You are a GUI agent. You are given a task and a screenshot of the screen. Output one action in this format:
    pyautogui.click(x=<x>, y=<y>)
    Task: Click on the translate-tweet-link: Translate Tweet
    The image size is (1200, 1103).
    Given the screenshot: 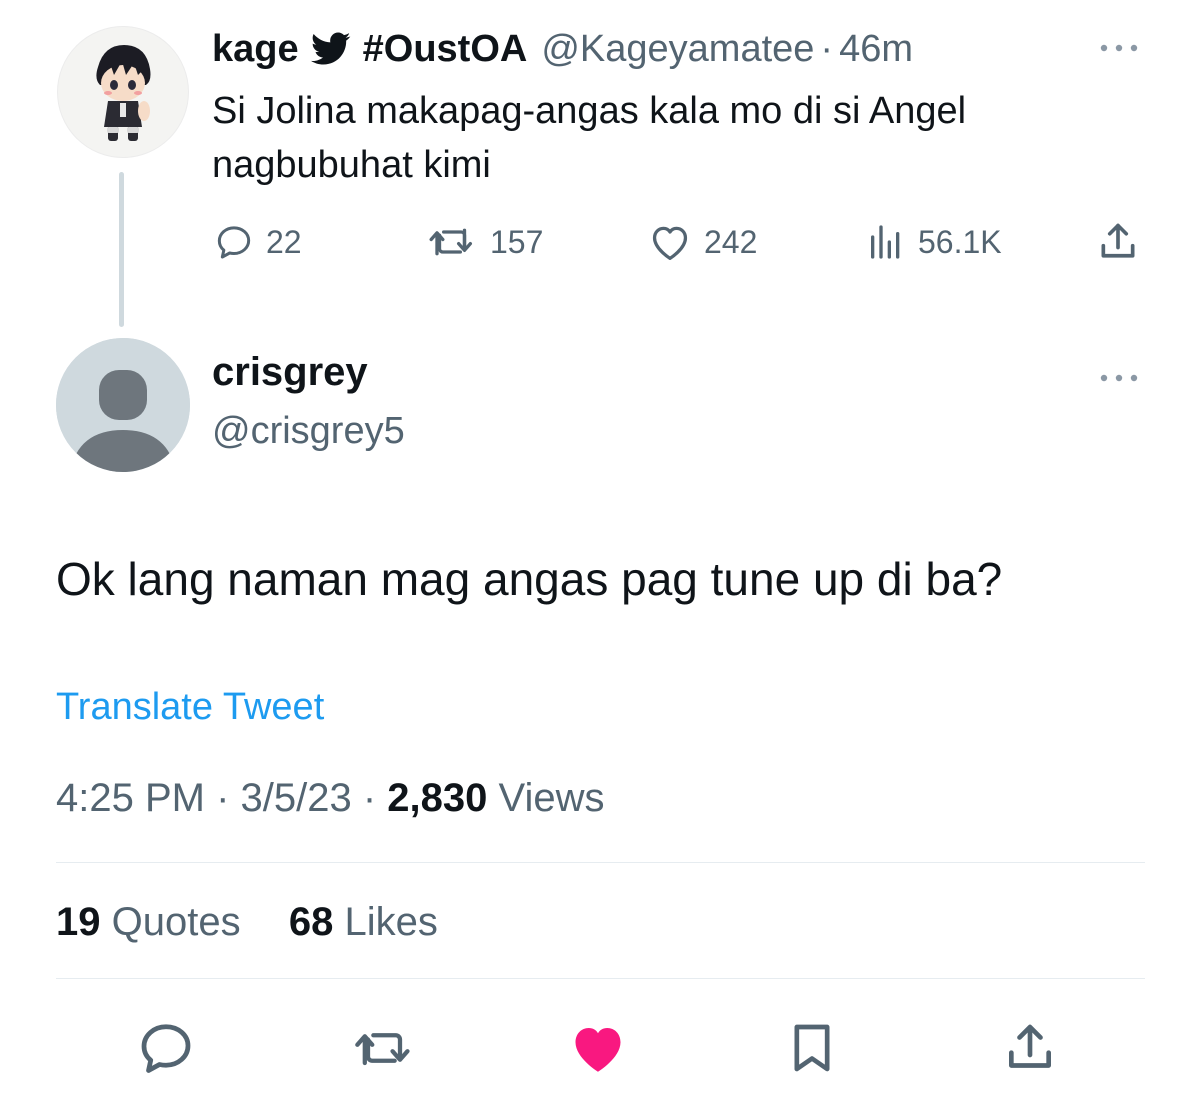 What is the action you would take?
    pyautogui.click(x=190, y=707)
    